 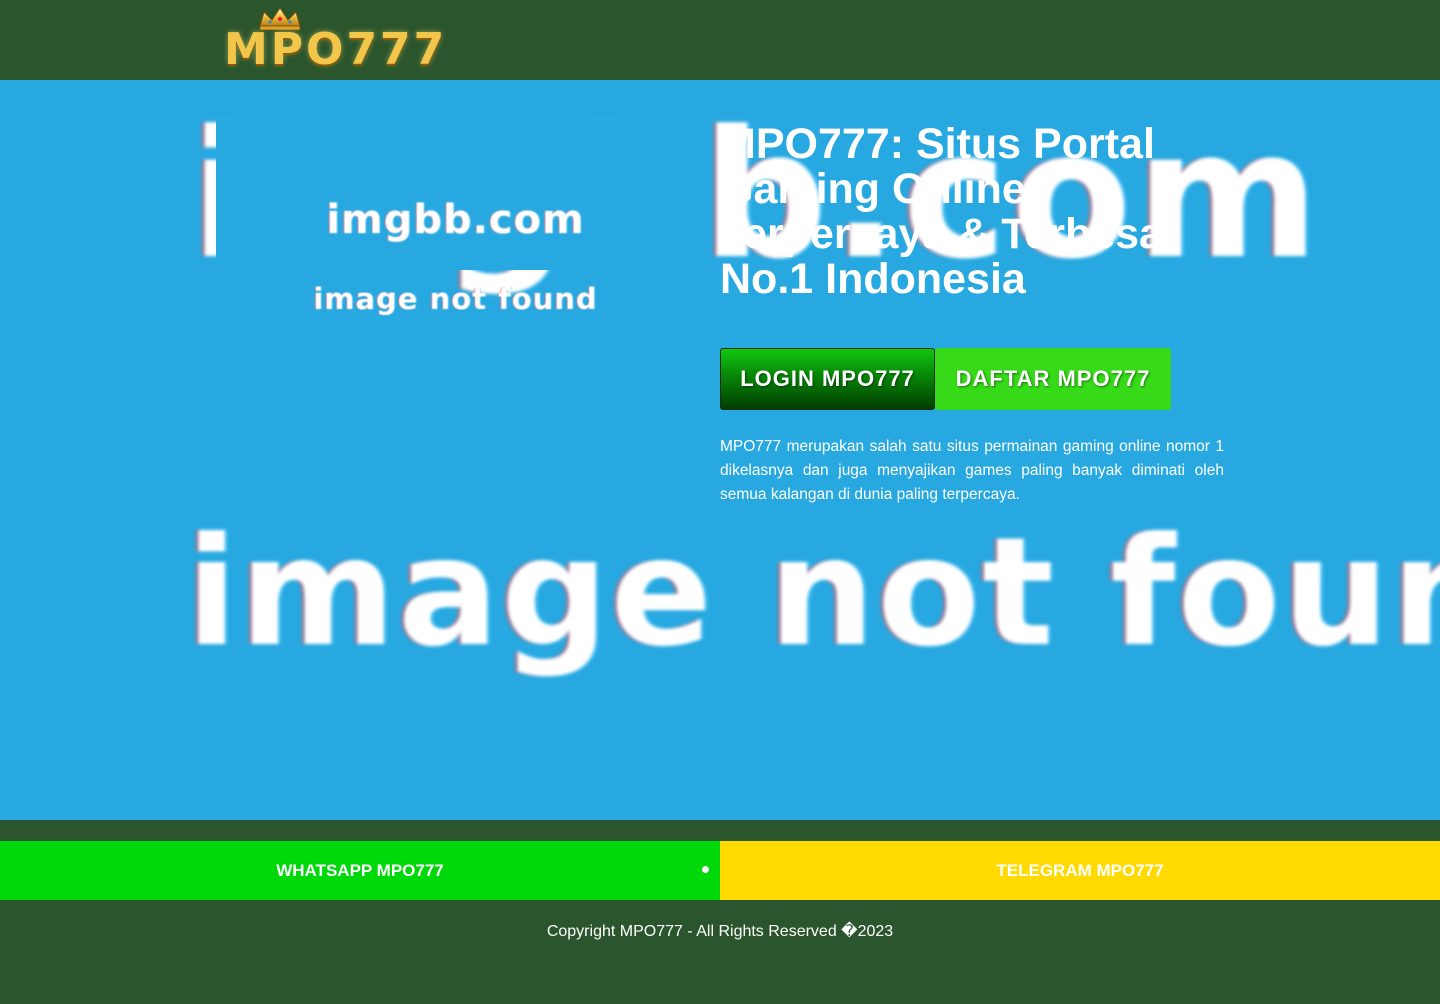 I want to click on hero-image-placeholder, so click(x=455, y=195).